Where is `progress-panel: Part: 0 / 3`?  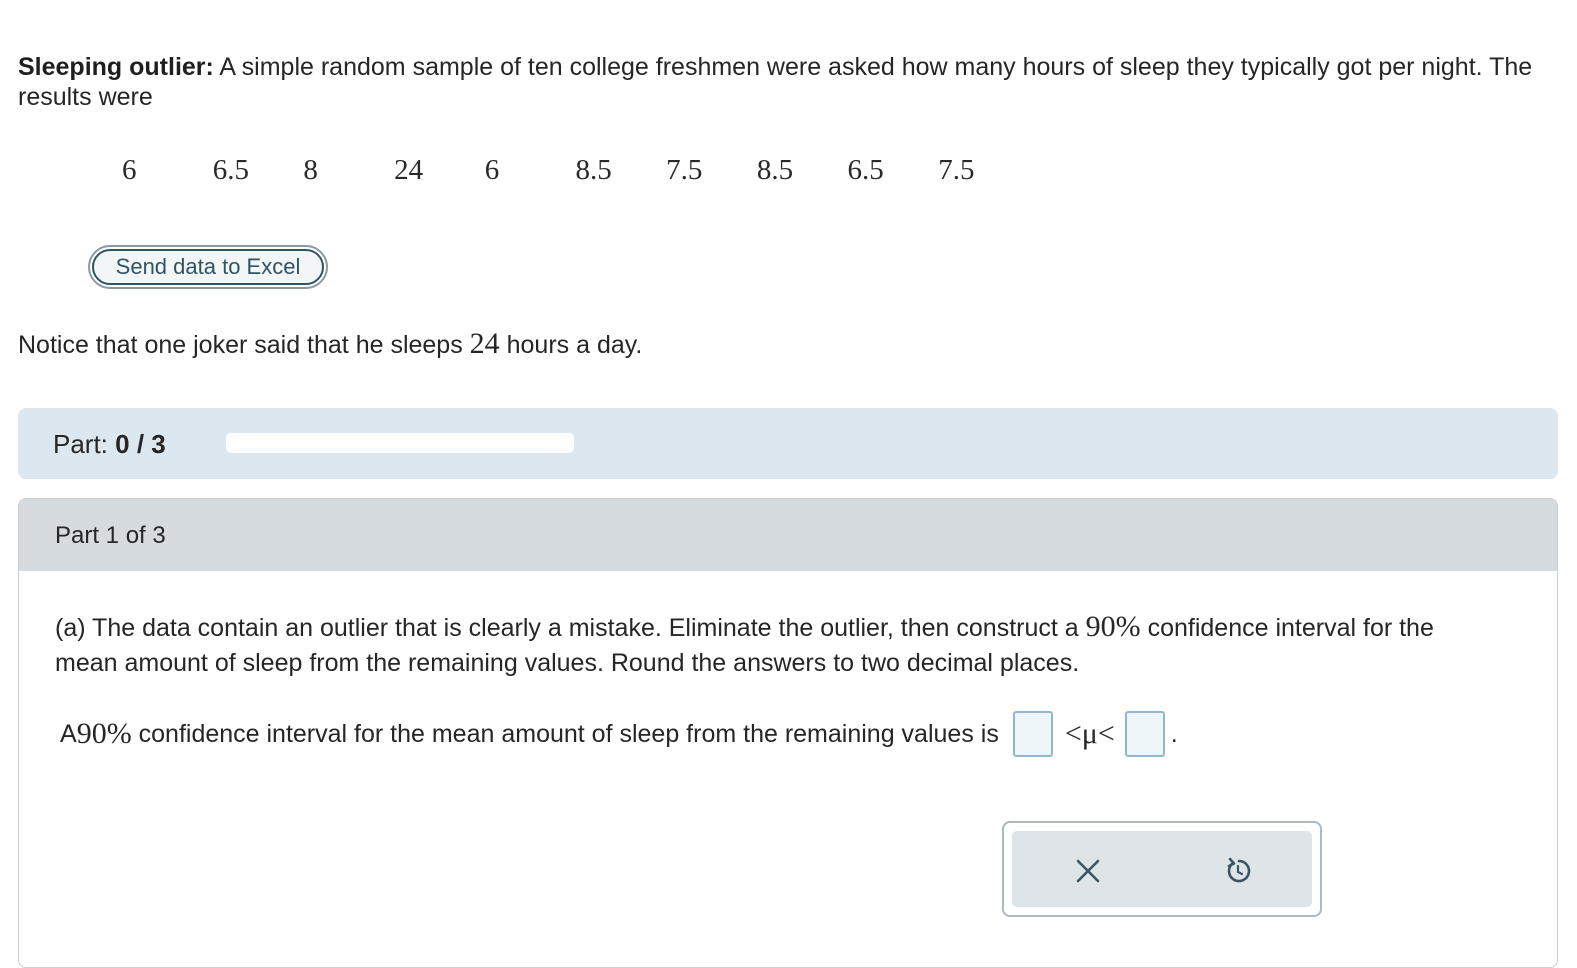 progress-panel: Part: 0 / 3 is located at coordinates (788, 443).